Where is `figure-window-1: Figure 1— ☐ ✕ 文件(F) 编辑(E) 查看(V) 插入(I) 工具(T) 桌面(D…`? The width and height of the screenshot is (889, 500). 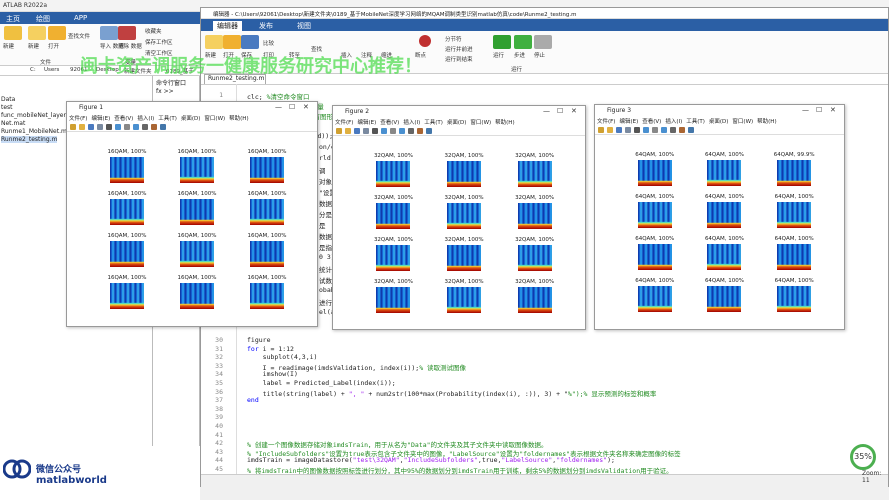 figure-window-1: Figure 1— ☐ ✕ 文件(F) 编辑(E) 查看(V) 插入(I) 工具(T) 桌面(D… is located at coordinates (192, 214).